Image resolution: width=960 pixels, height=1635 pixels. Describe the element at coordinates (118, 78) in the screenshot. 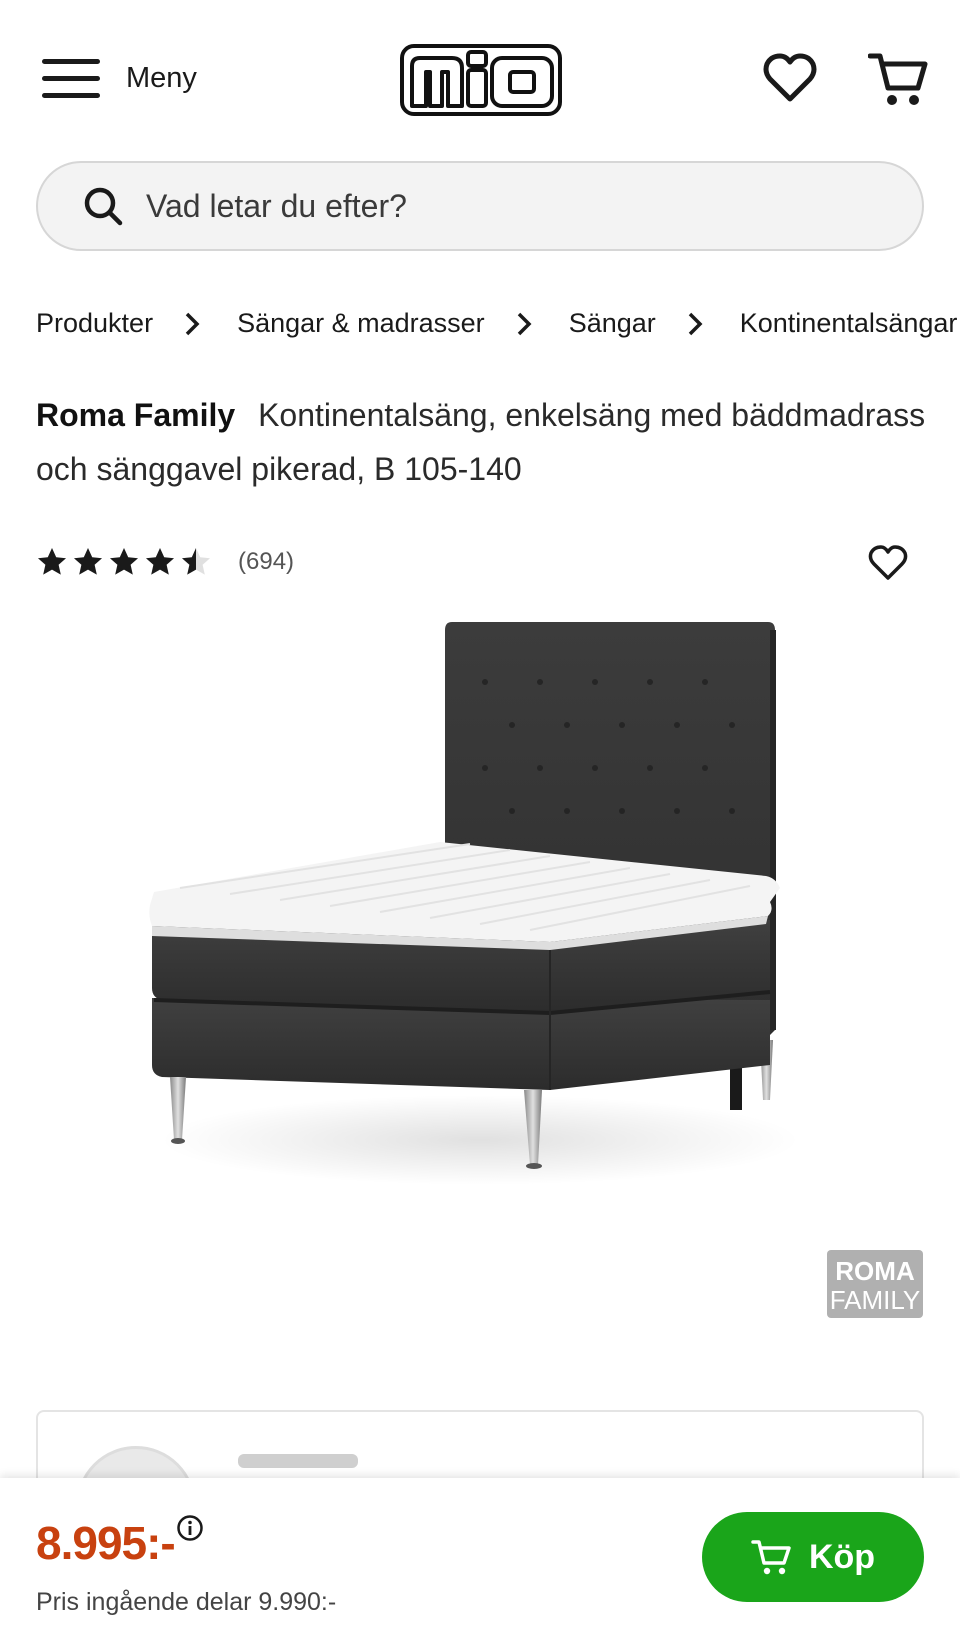

I see `menu-button: Meny` at that location.